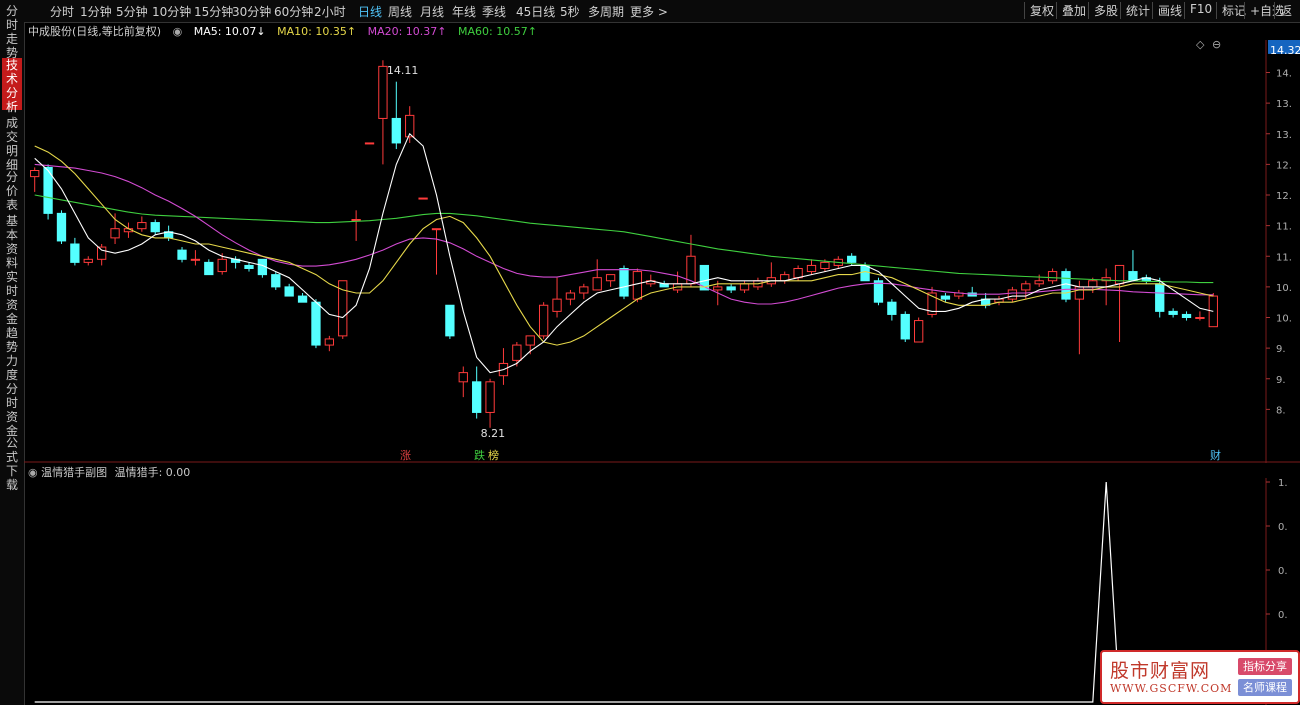 This screenshot has height=705, width=1300. I want to click on period-tab-12: 季线, so click(494, 11).